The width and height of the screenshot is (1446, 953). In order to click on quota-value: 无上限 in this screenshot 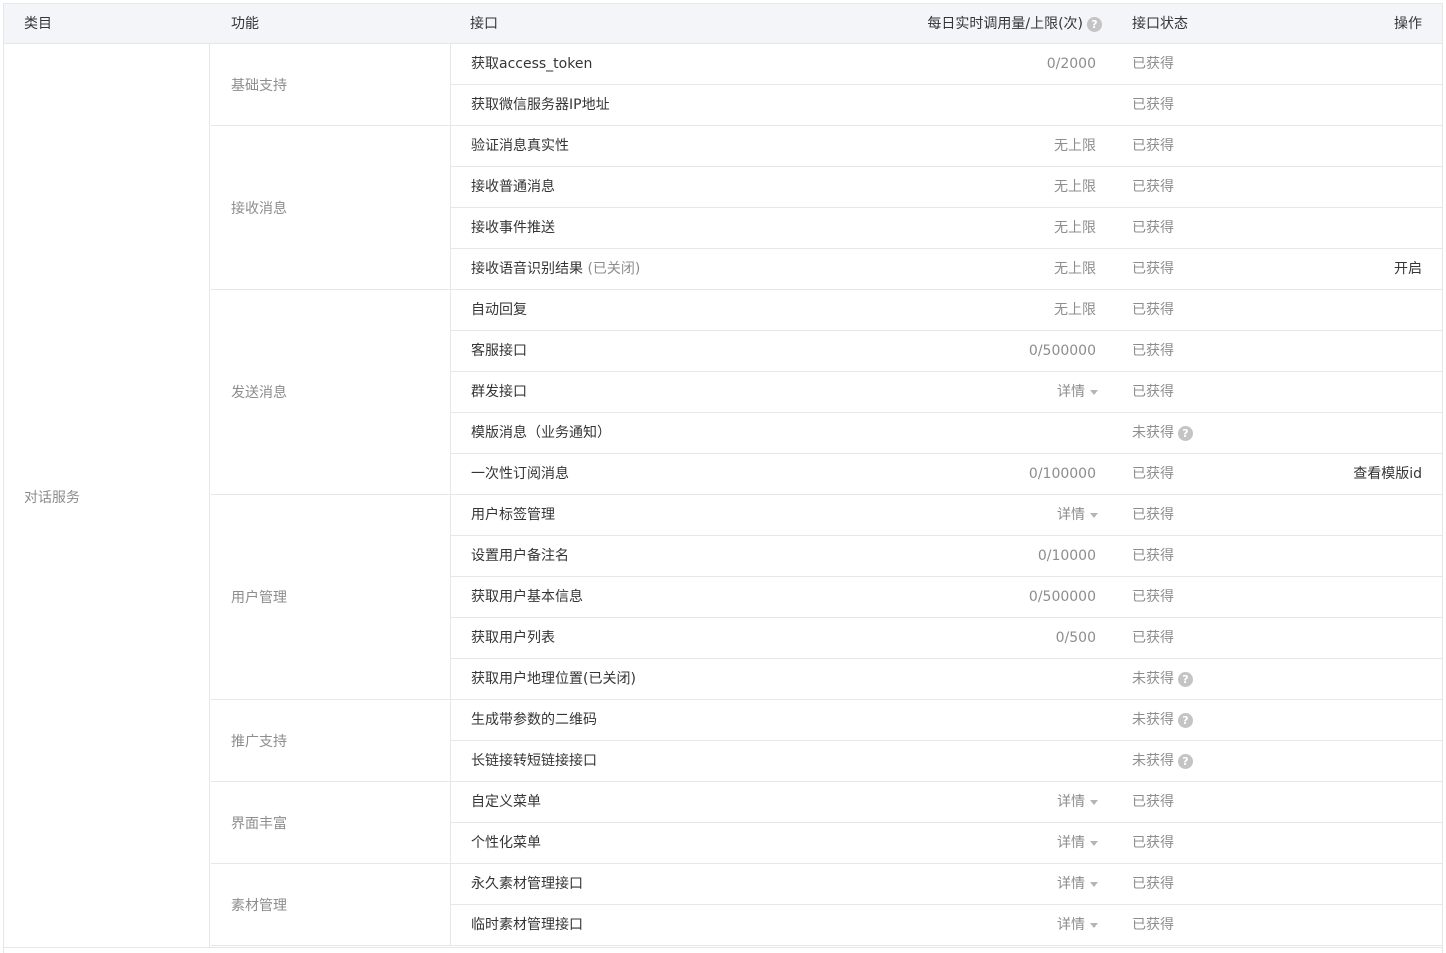, I will do `click(1075, 146)`.